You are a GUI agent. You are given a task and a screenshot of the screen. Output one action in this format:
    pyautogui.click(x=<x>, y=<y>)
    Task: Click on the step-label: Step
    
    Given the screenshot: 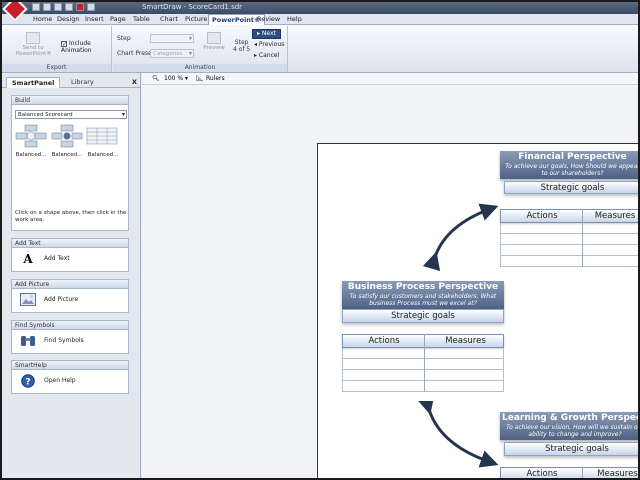 What is the action you would take?
    pyautogui.click(x=124, y=38)
    